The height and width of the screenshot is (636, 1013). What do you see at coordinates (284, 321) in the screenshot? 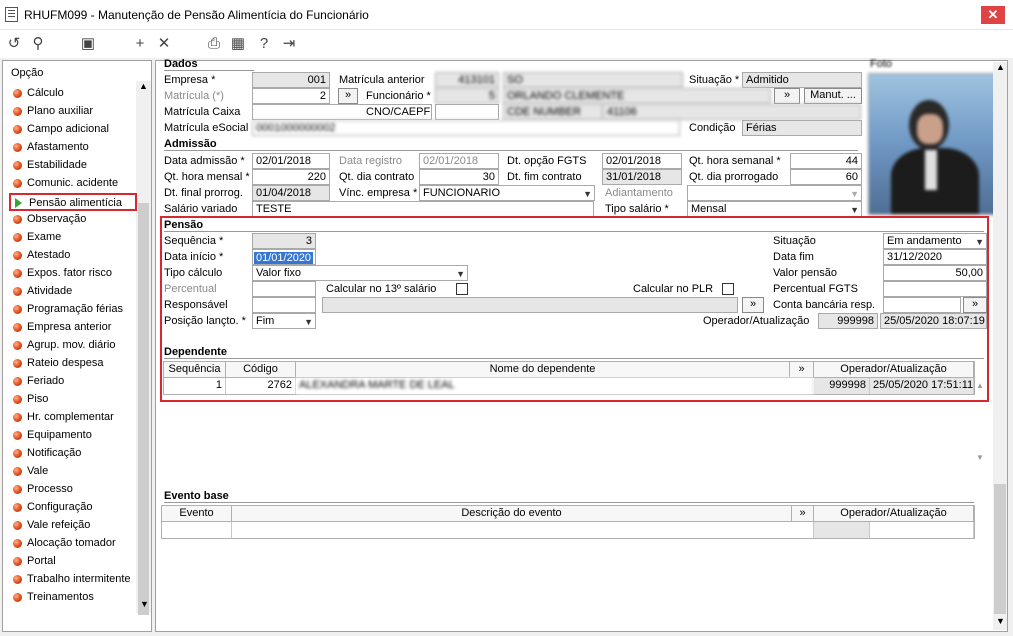
I see `posicao-select: Fim ▼` at bounding box center [284, 321].